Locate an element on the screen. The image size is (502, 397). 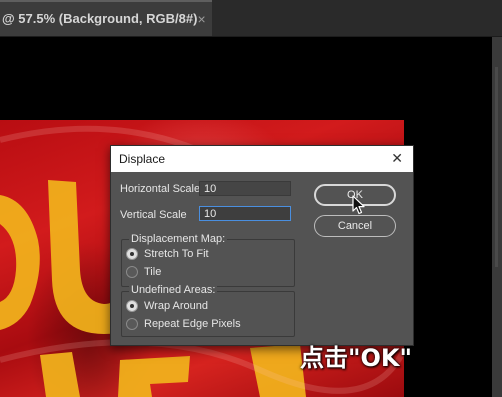
document-tab-bar: @ 57.5% (Background, RGB/8#) × is located at coordinates (251, 18).